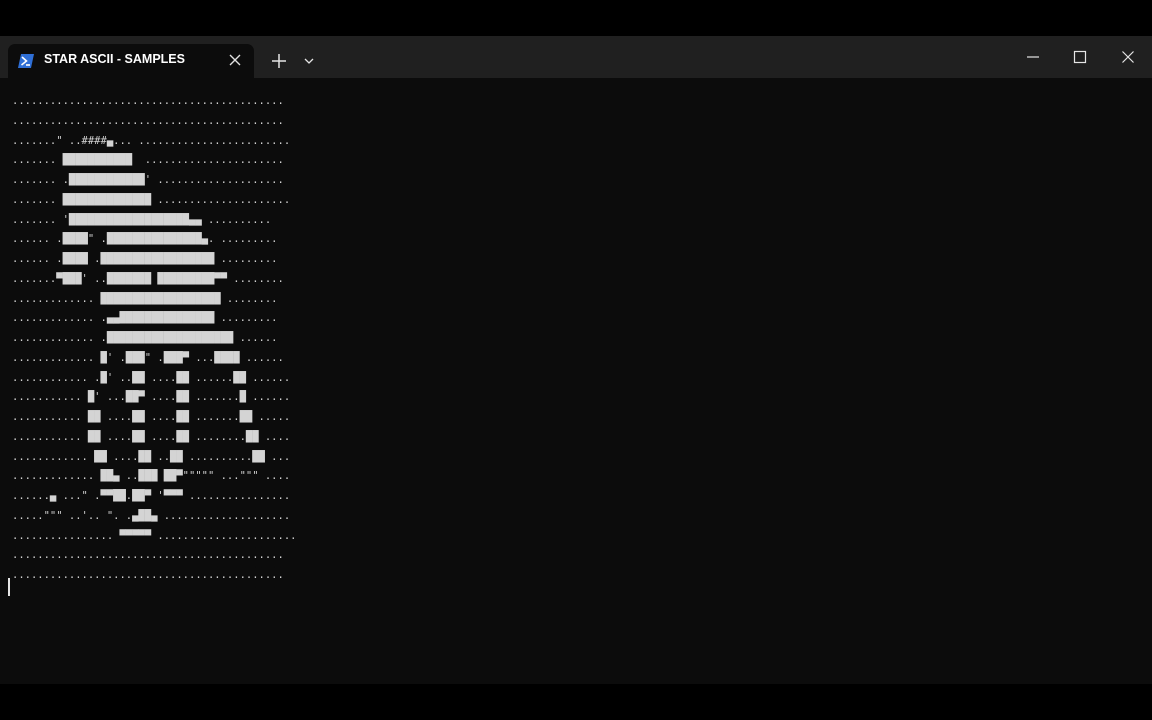 The image size is (1152, 720). I want to click on minimize-icon, so click(1033, 57).